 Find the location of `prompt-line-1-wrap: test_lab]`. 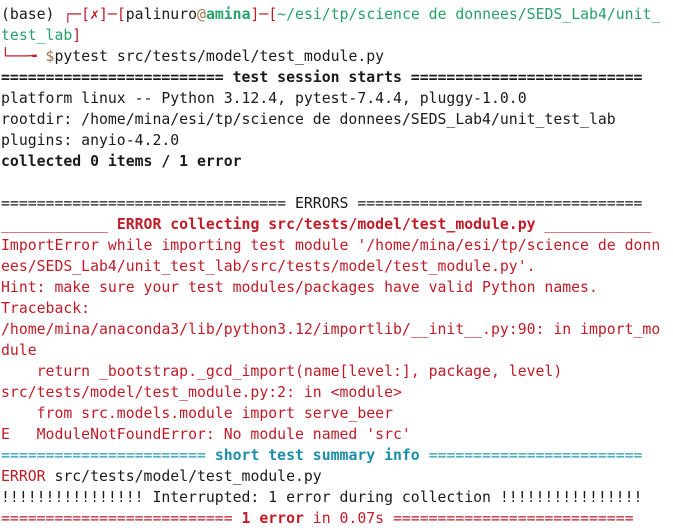

prompt-line-1-wrap: test_lab] is located at coordinates (337, 35).